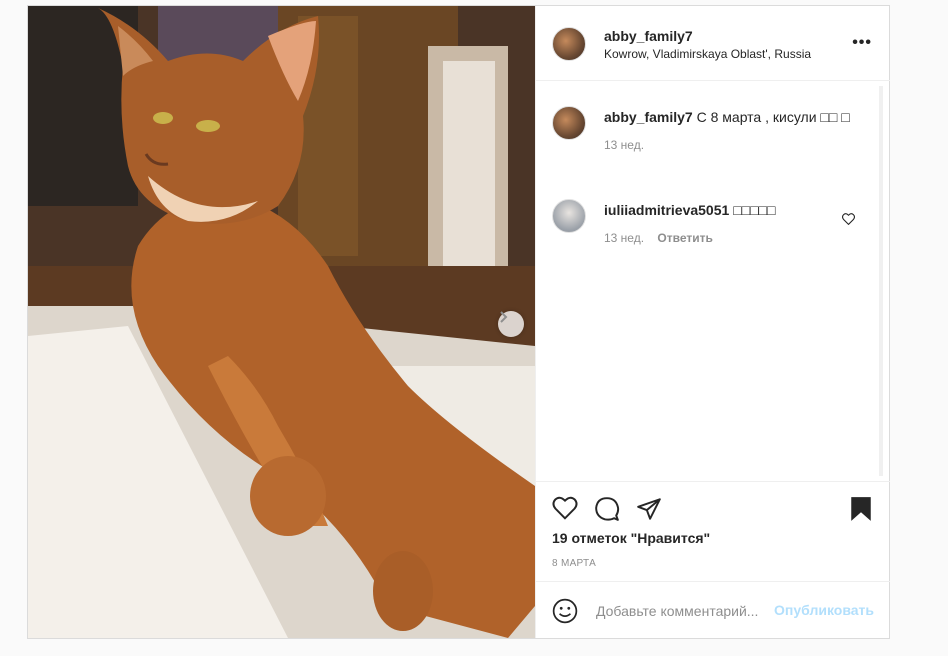 The height and width of the screenshot is (656, 948). I want to click on comment-button, so click(607, 511).